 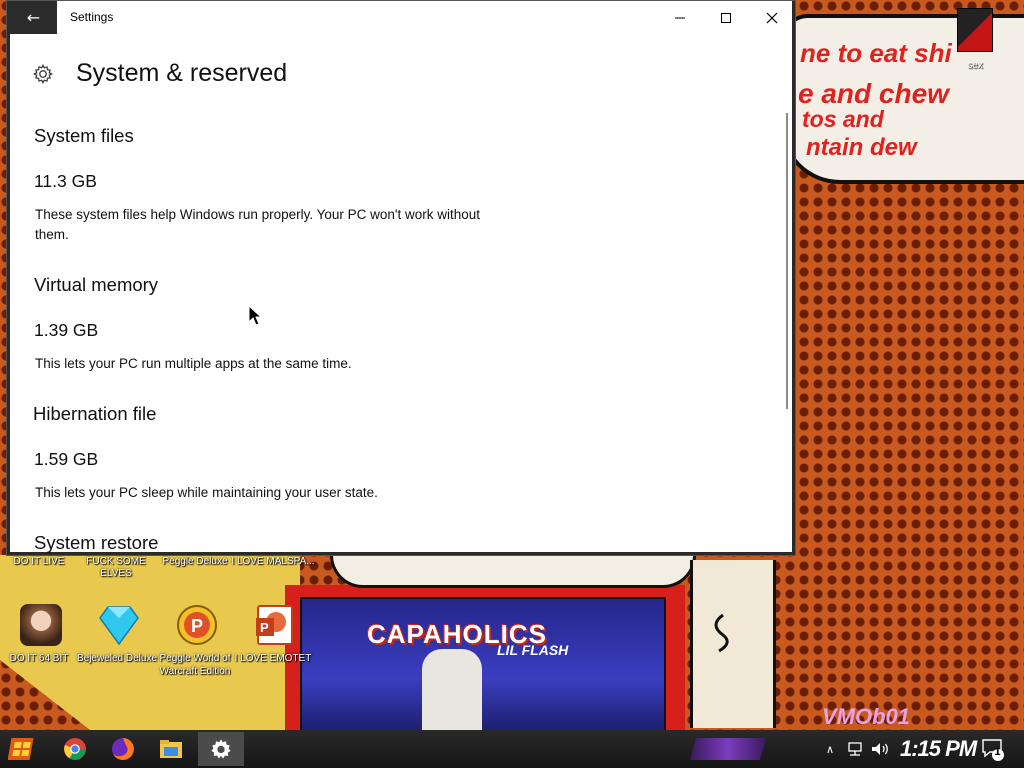 I want to click on maximize-button, so click(x=726, y=17).